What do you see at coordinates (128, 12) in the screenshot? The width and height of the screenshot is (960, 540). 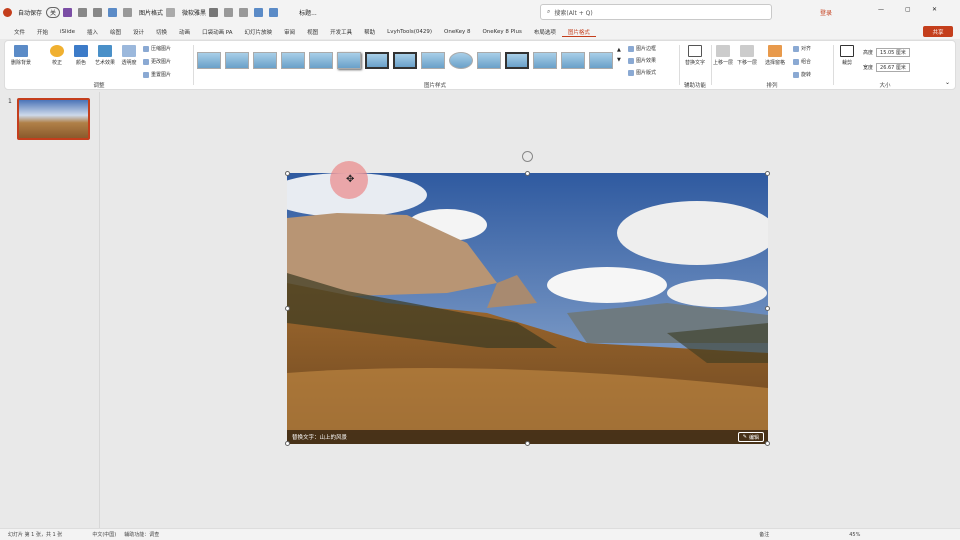 I see `shapes-icon` at bounding box center [128, 12].